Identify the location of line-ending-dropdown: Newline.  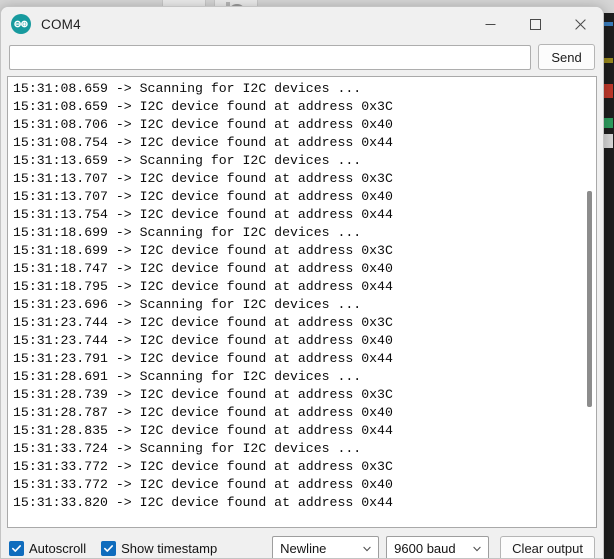
(326, 547).